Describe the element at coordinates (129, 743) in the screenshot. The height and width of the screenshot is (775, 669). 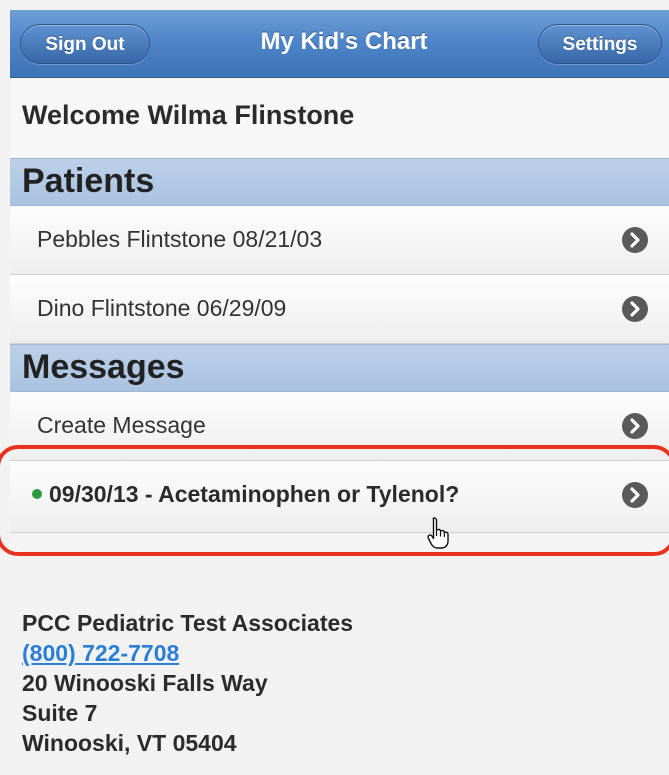
I see `city-state-zip: Winooski, VT 05404` at that location.